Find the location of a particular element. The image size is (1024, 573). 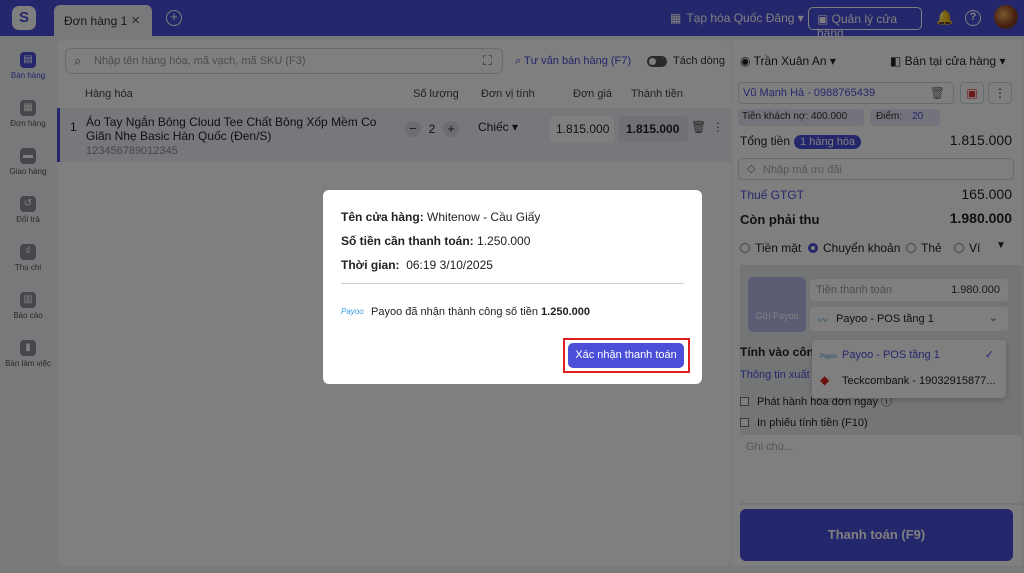

store-value: Whitenow - Cầu Giấy is located at coordinates (484, 217).